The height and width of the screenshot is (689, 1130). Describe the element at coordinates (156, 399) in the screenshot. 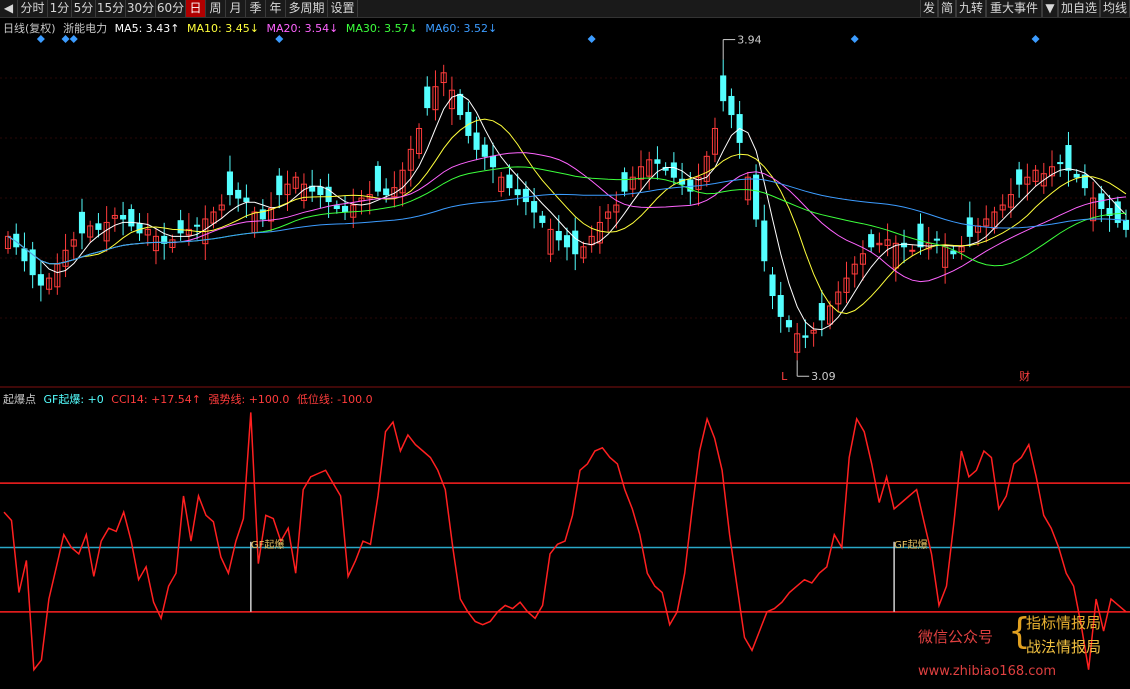

I see `cci-value: CCI14: +17.54↑` at that location.